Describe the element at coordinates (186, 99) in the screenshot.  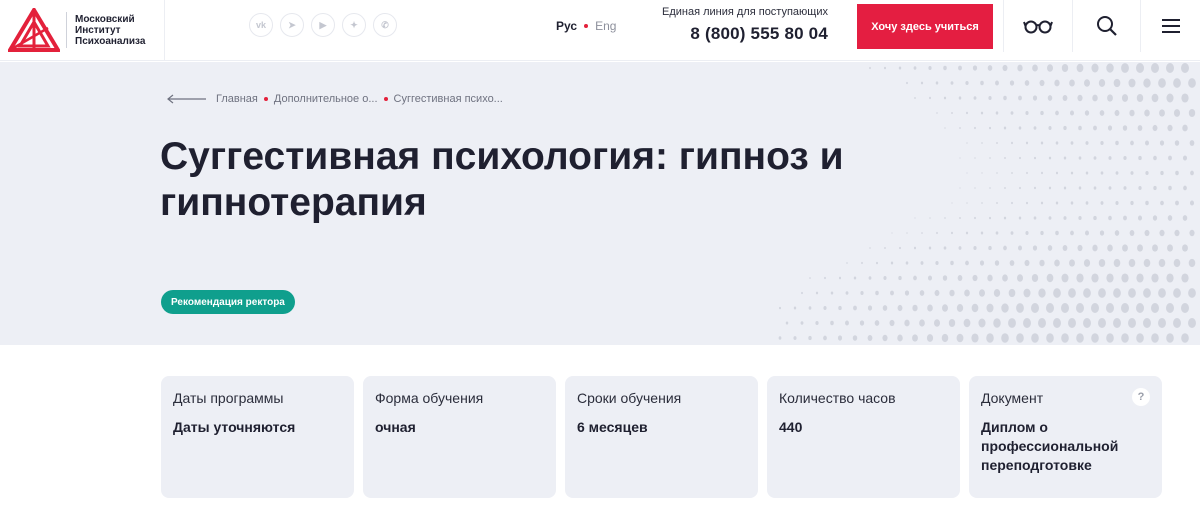
I see `back-arrow-icon` at that location.